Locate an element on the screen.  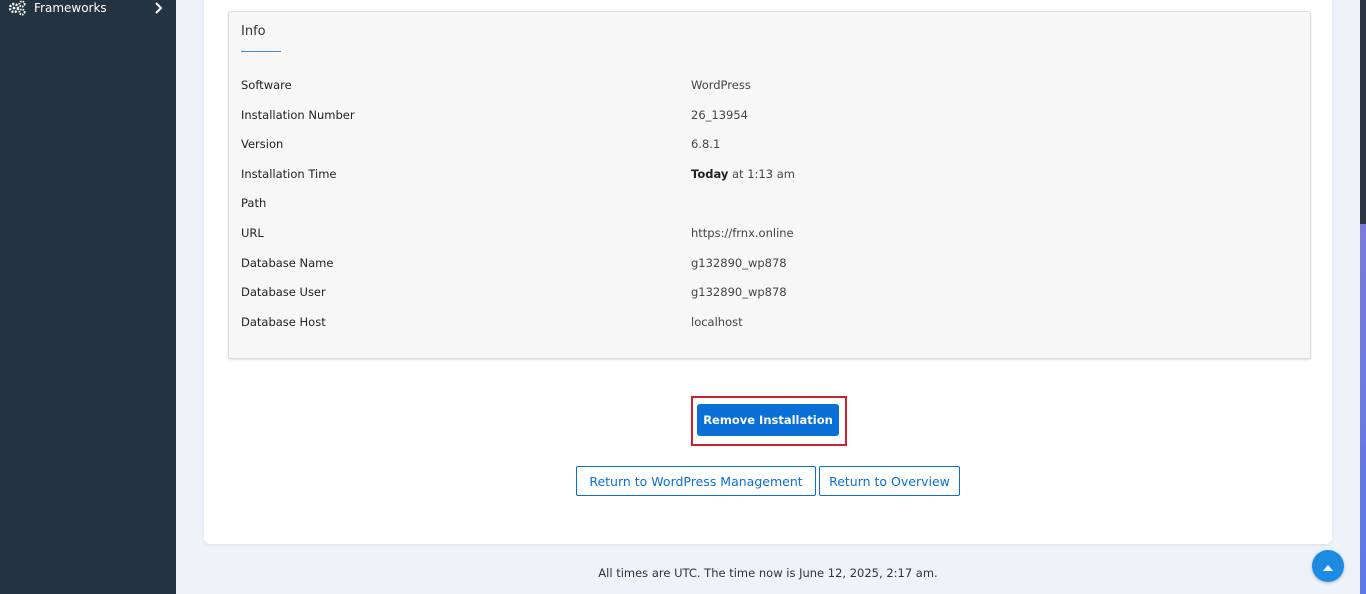
row-label-database-name: Database Name is located at coordinates (287, 263).